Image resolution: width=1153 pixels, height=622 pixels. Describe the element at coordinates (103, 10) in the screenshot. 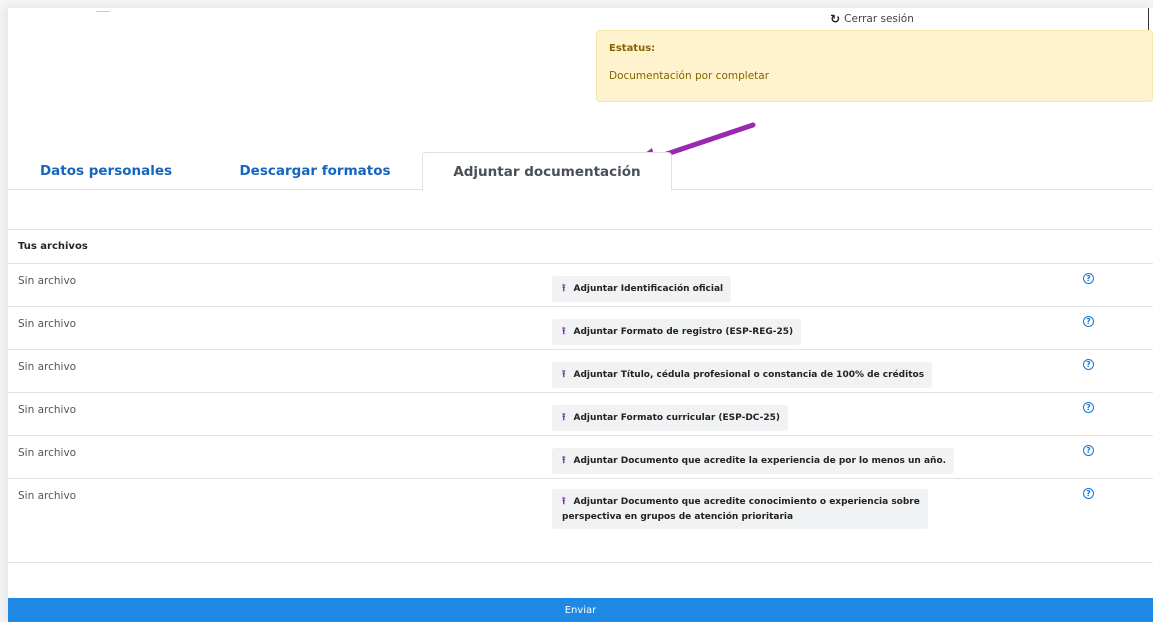

I see `header-remnant` at that location.